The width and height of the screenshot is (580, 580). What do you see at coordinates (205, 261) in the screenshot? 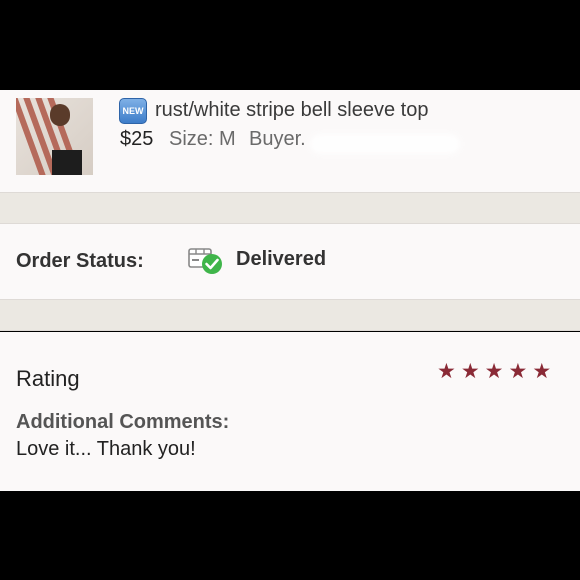
I see `delivered-box-icon` at bounding box center [205, 261].